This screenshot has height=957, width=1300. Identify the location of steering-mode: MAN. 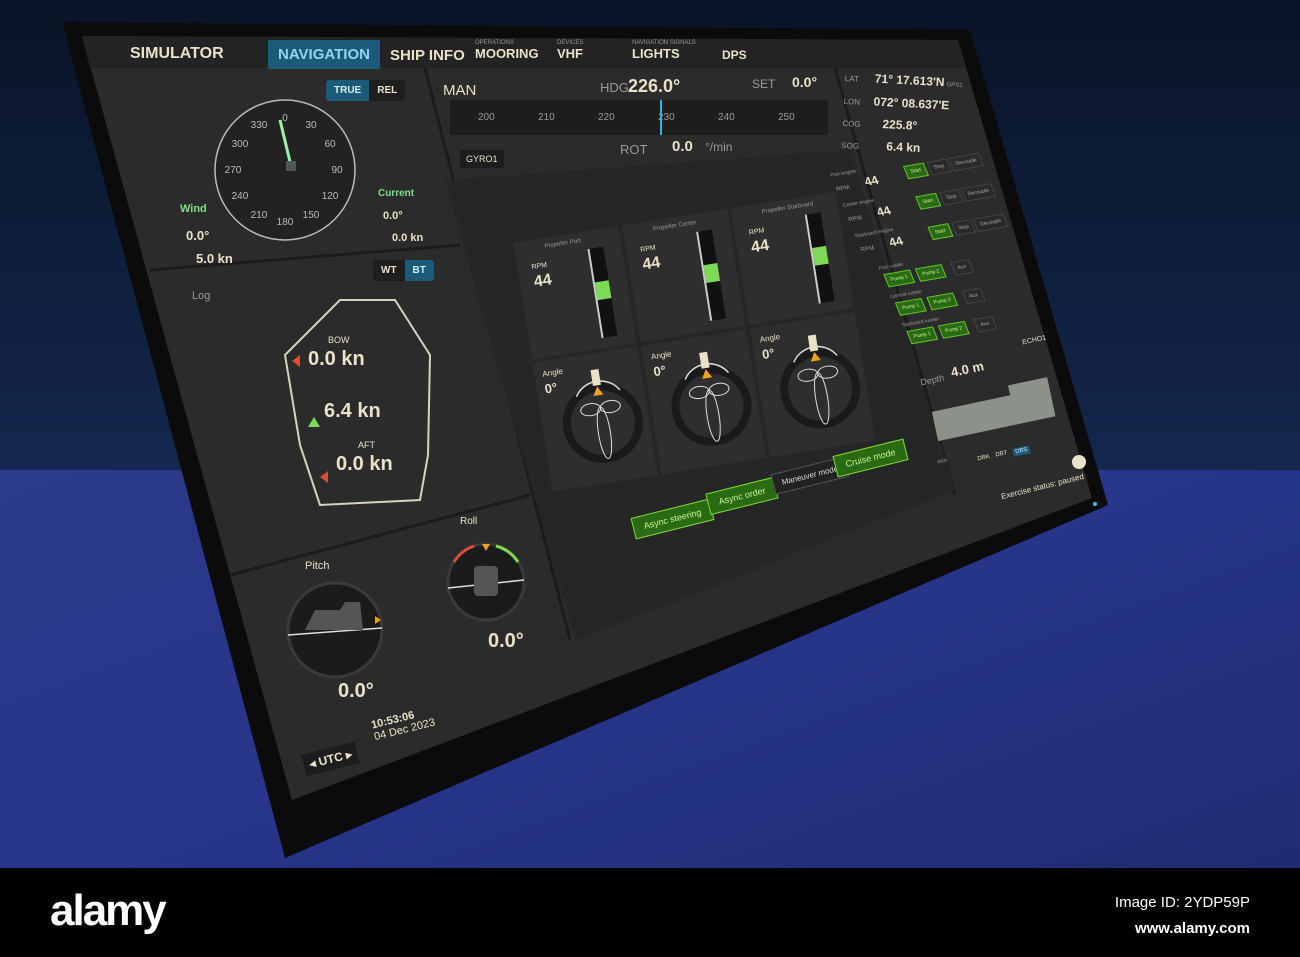
(460, 90).